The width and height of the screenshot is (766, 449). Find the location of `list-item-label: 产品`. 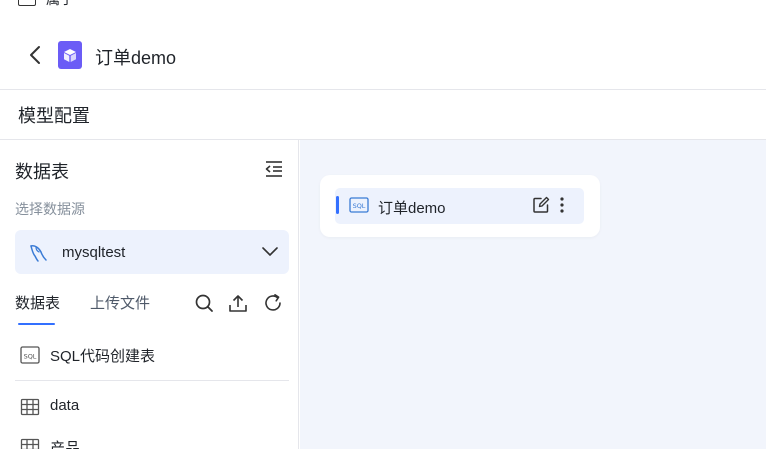

list-item-label: 产品 is located at coordinates (65, 444).